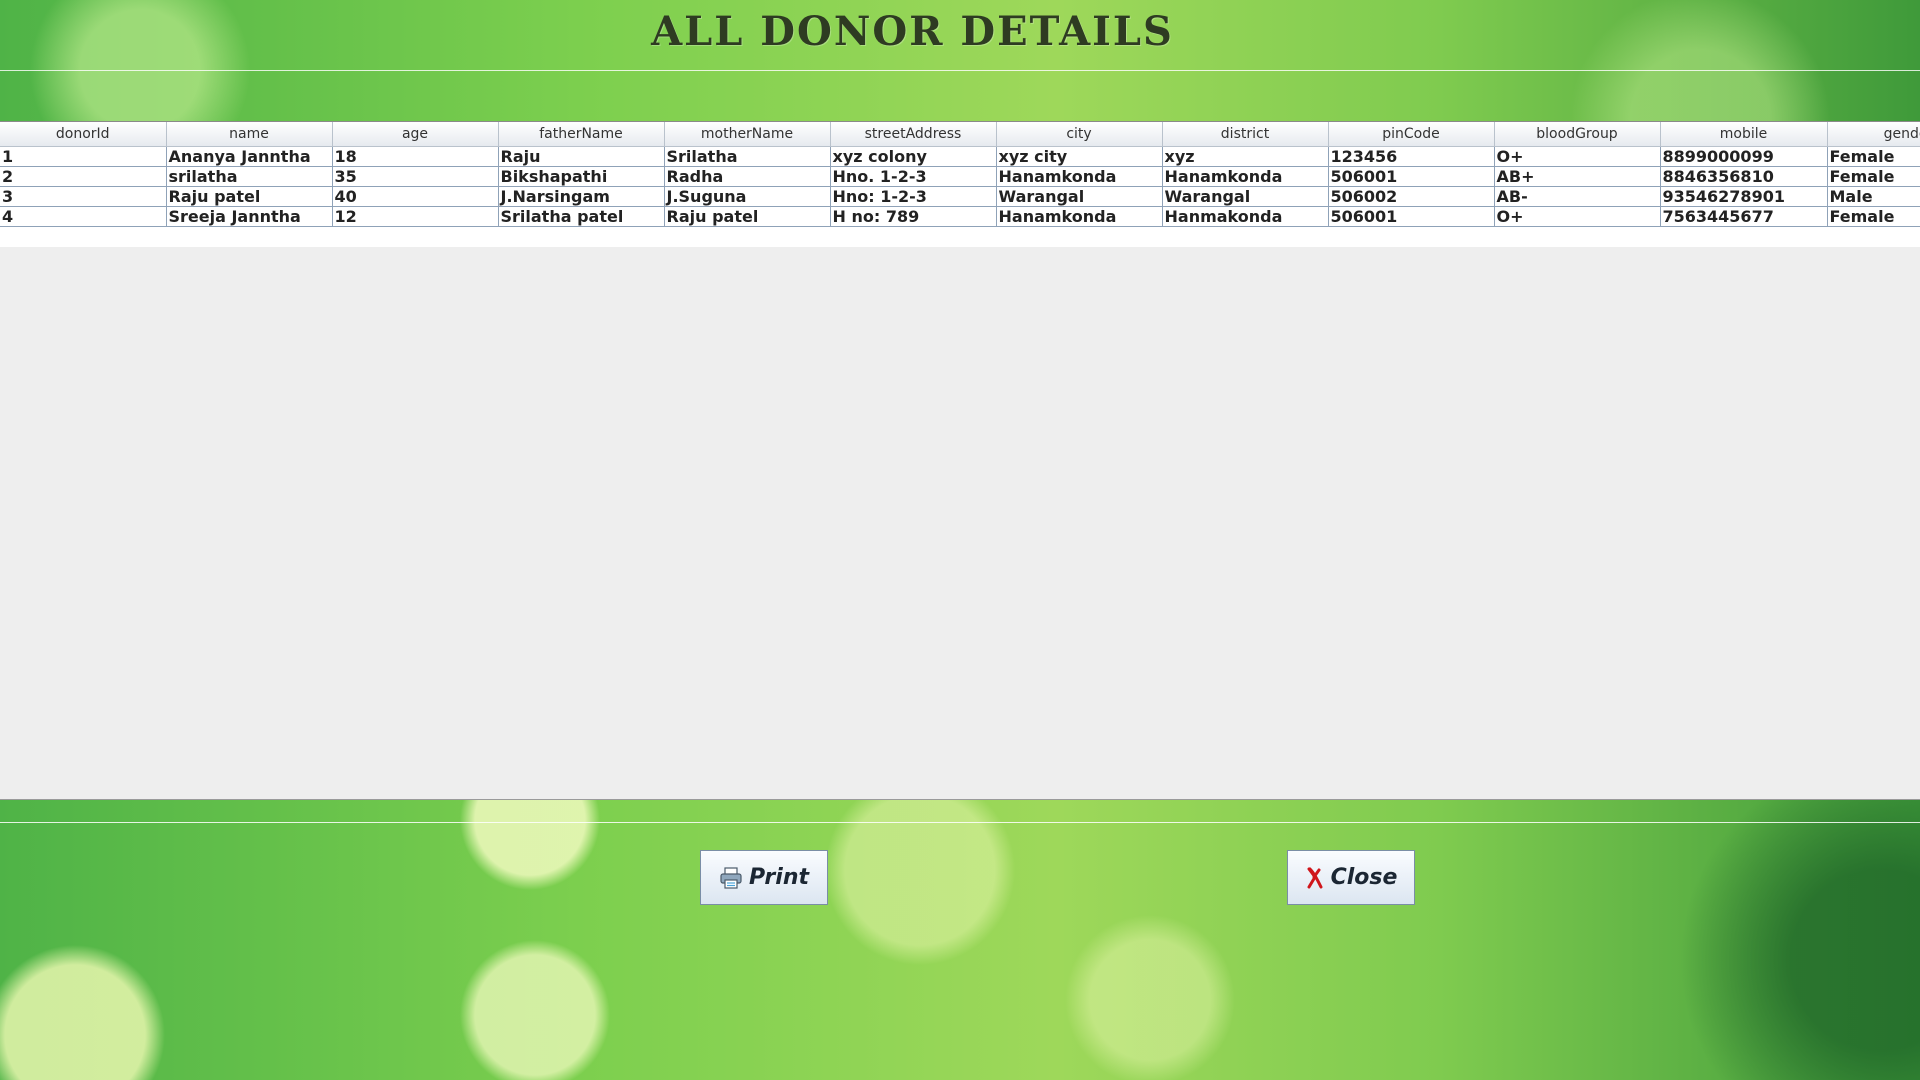 The image size is (1920, 1080). Describe the element at coordinates (415, 216) in the screenshot. I see `table-cell: 12` at that location.